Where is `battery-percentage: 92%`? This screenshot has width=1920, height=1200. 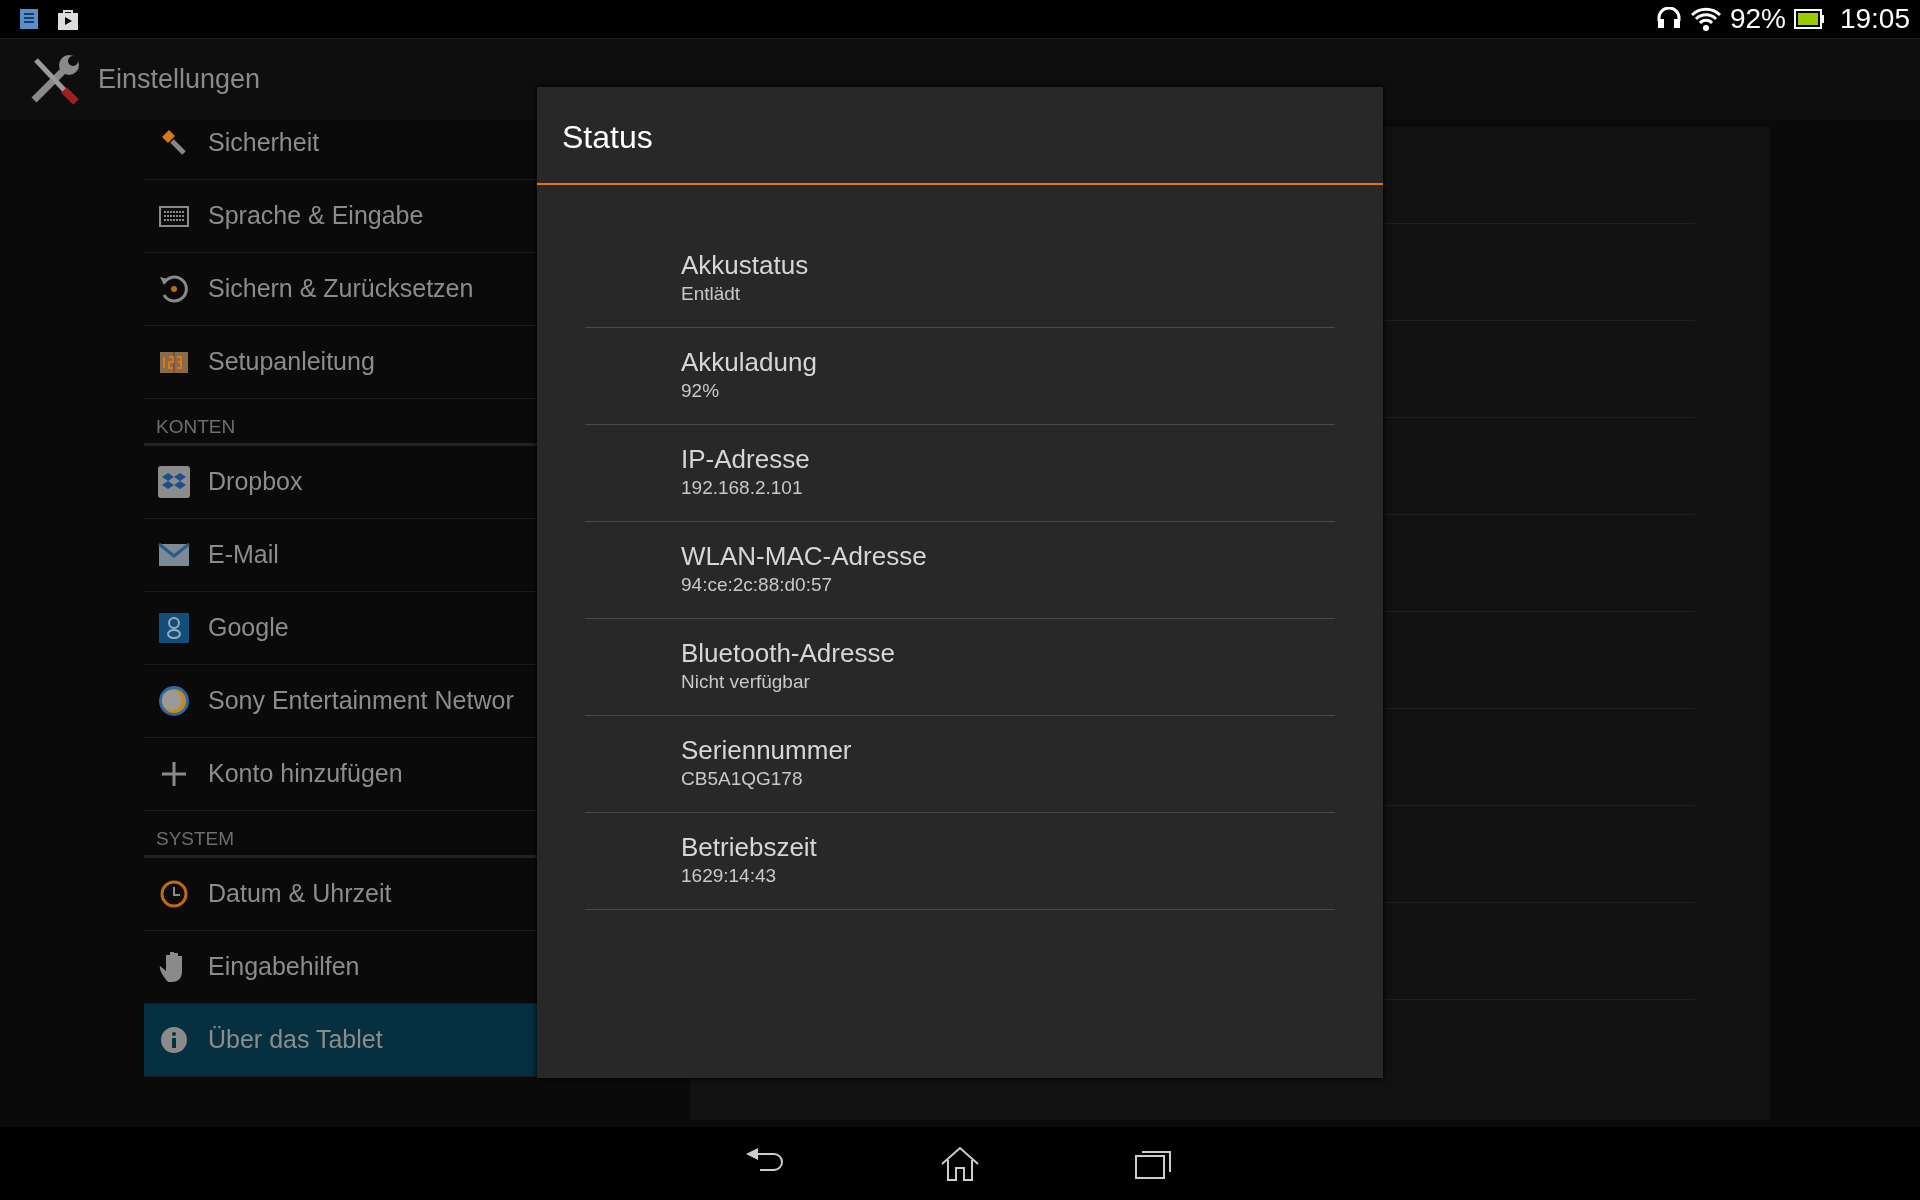 battery-percentage: 92% is located at coordinates (1757, 19).